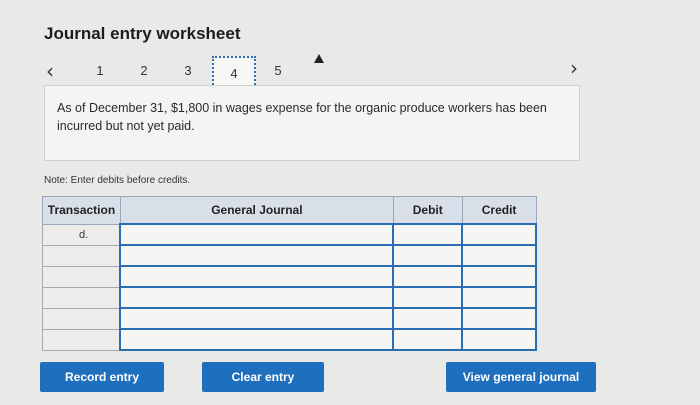  What do you see at coordinates (81, 210) in the screenshot?
I see `header-transaction: Transaction` at bounding box center [81, 210].